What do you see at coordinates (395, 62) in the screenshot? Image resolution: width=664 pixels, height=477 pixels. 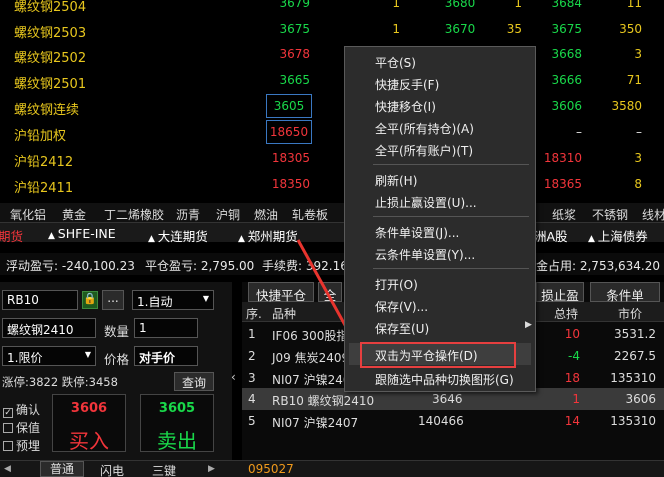 I see `menu-item-close: 平仓(S)` at bounding box center [395, 62].